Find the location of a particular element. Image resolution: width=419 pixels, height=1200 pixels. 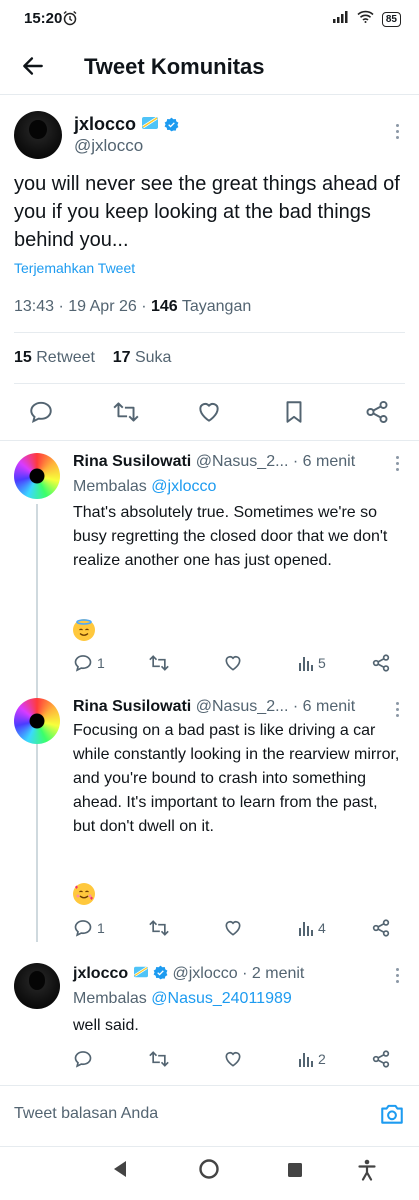

replying-to: Membalas @jxlocco is located at coordinates (145, 486).